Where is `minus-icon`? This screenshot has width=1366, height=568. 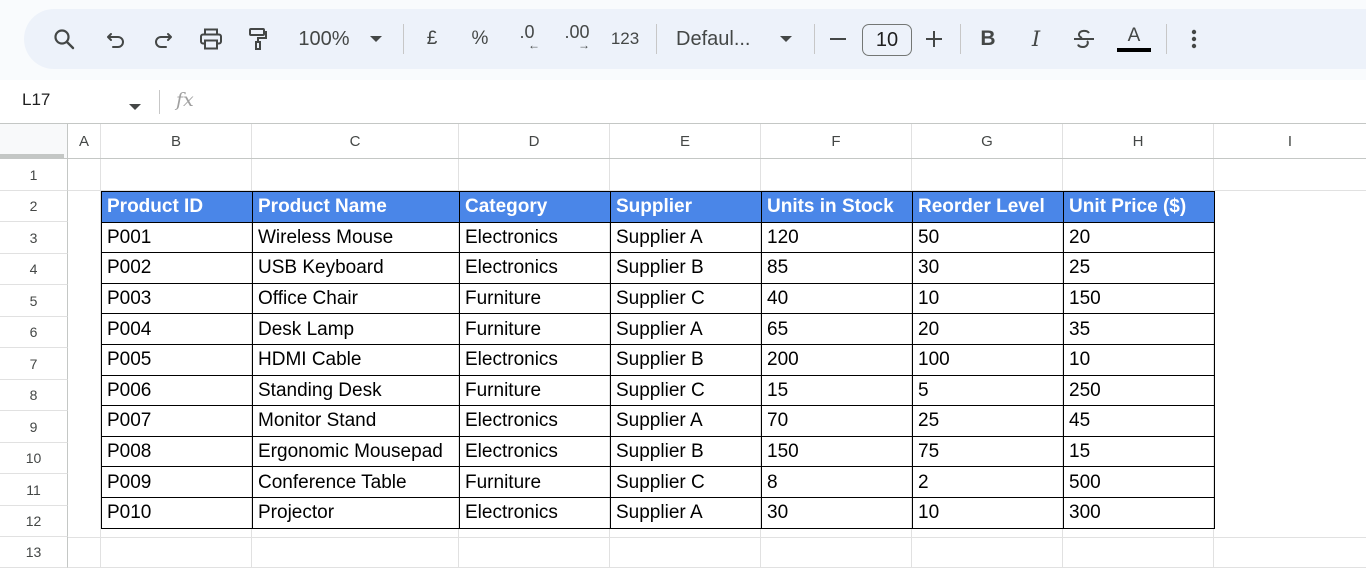
minus-icon is located at coordinates (838, 39).